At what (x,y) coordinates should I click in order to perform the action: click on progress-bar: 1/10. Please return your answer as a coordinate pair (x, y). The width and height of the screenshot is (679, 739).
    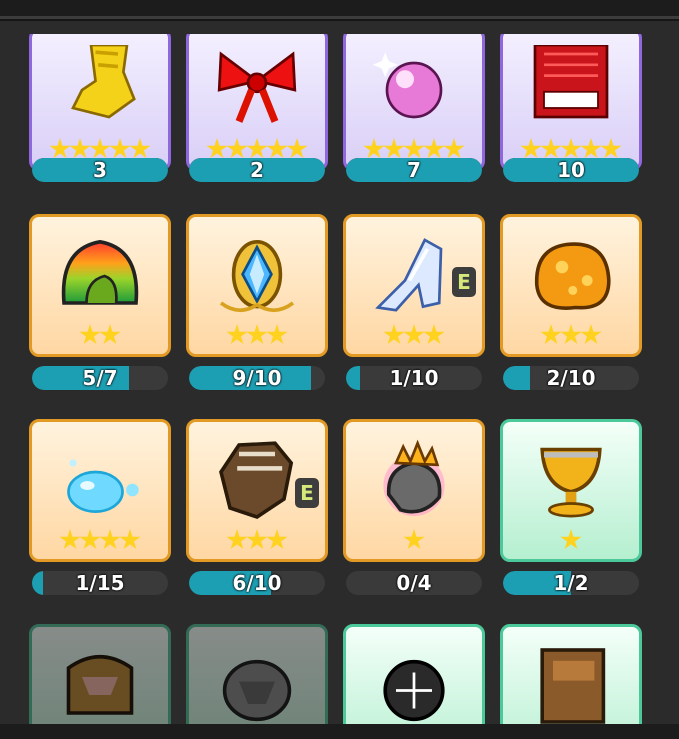
    Looking at the image, I should click on (414, 378).